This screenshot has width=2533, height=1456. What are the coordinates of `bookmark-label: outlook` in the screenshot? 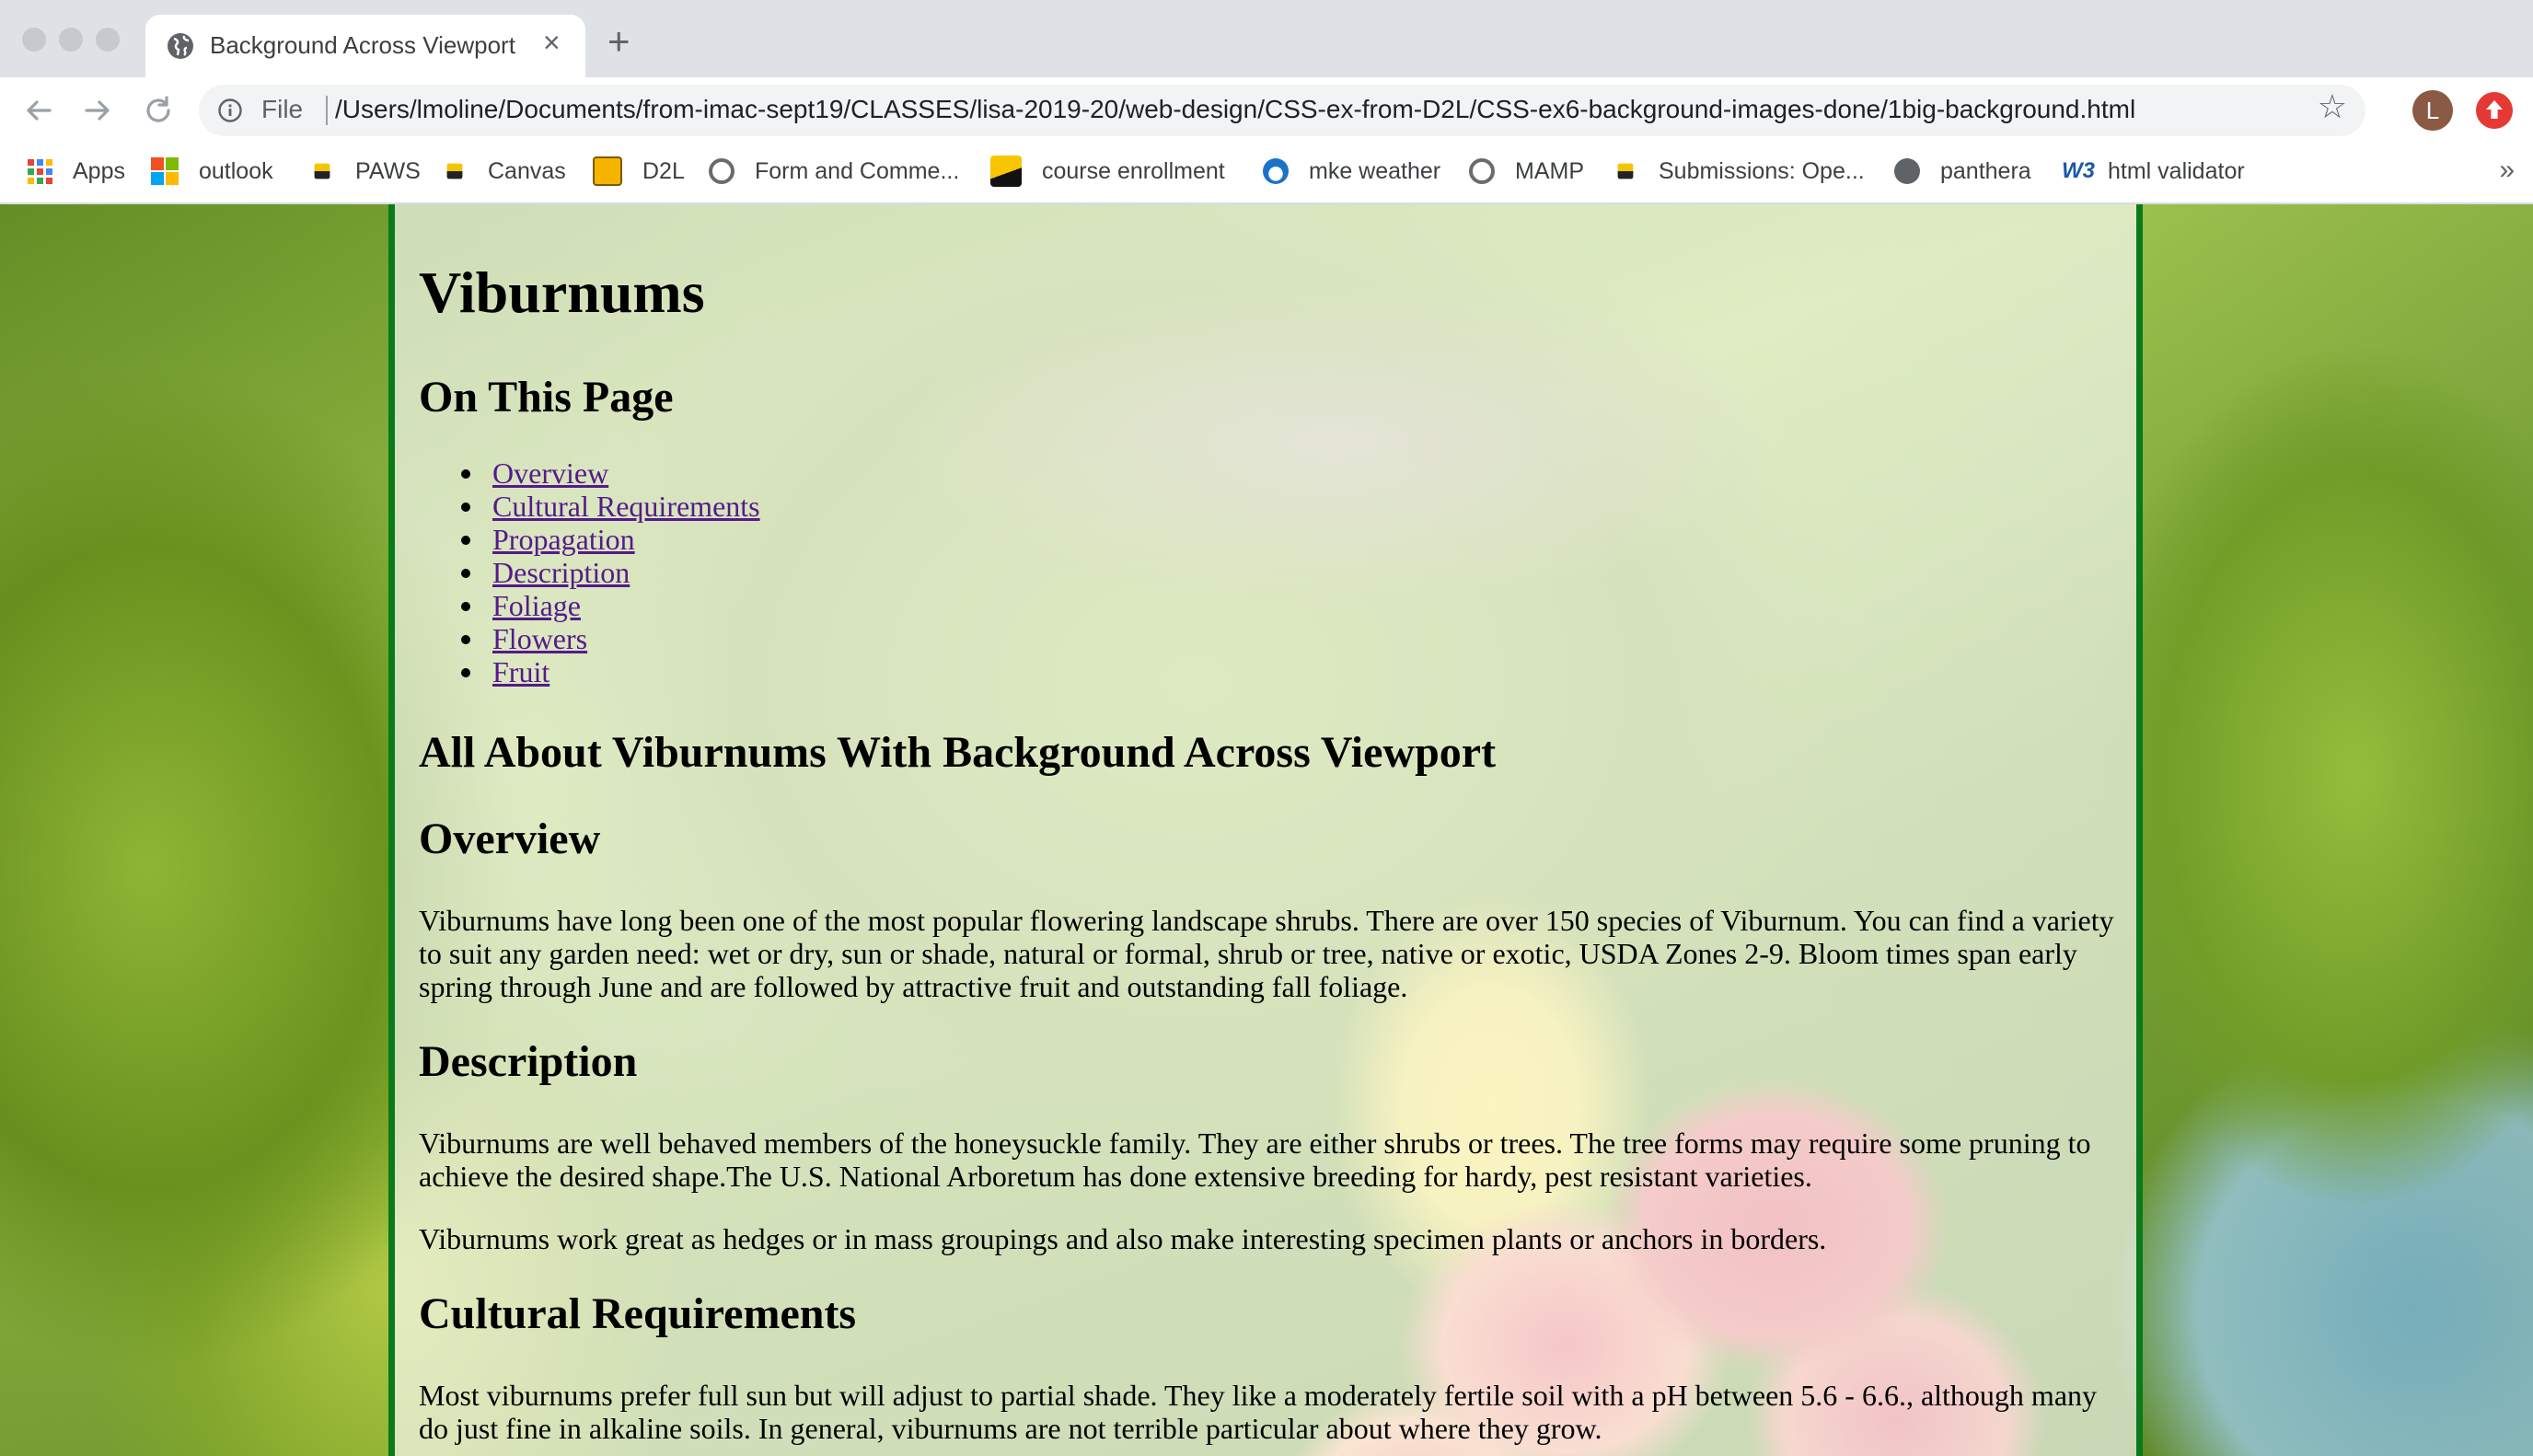 It's located at (236, 170).